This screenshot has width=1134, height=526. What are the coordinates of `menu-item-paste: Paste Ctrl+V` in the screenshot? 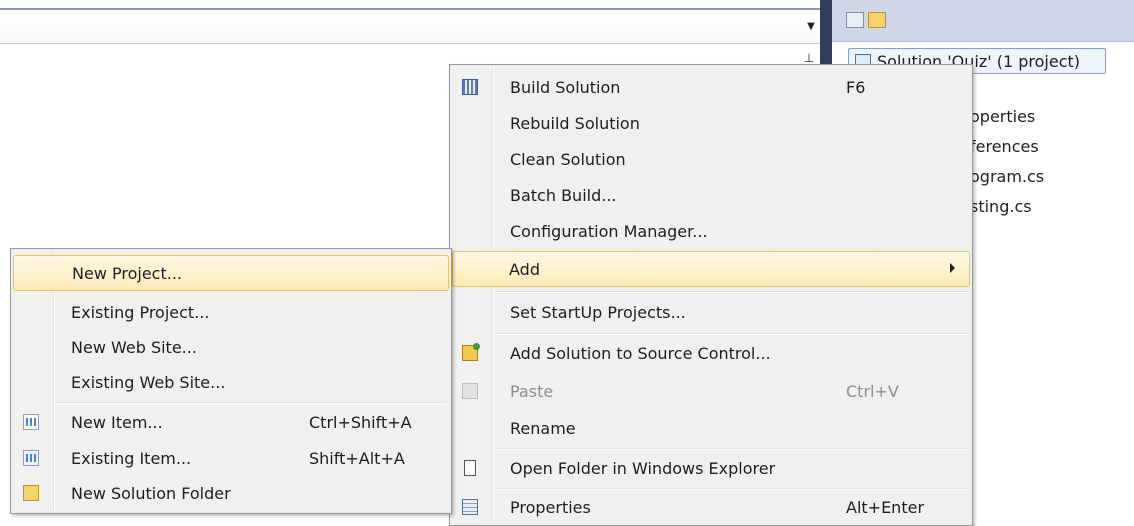 It's located at (711, 391).